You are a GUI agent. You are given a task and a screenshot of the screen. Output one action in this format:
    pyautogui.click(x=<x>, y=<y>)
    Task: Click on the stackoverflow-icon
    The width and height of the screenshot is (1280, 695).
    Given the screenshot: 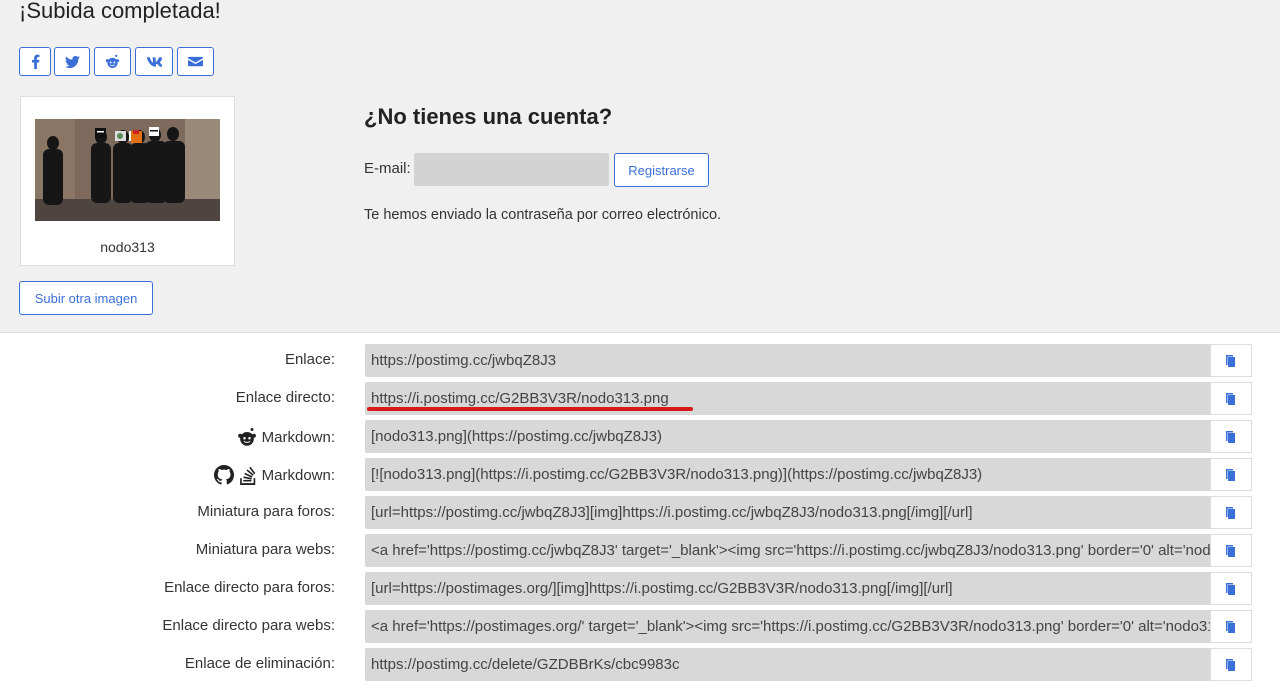 What is the action you would take?
    pyautogui.click(x=247, y=475)
    